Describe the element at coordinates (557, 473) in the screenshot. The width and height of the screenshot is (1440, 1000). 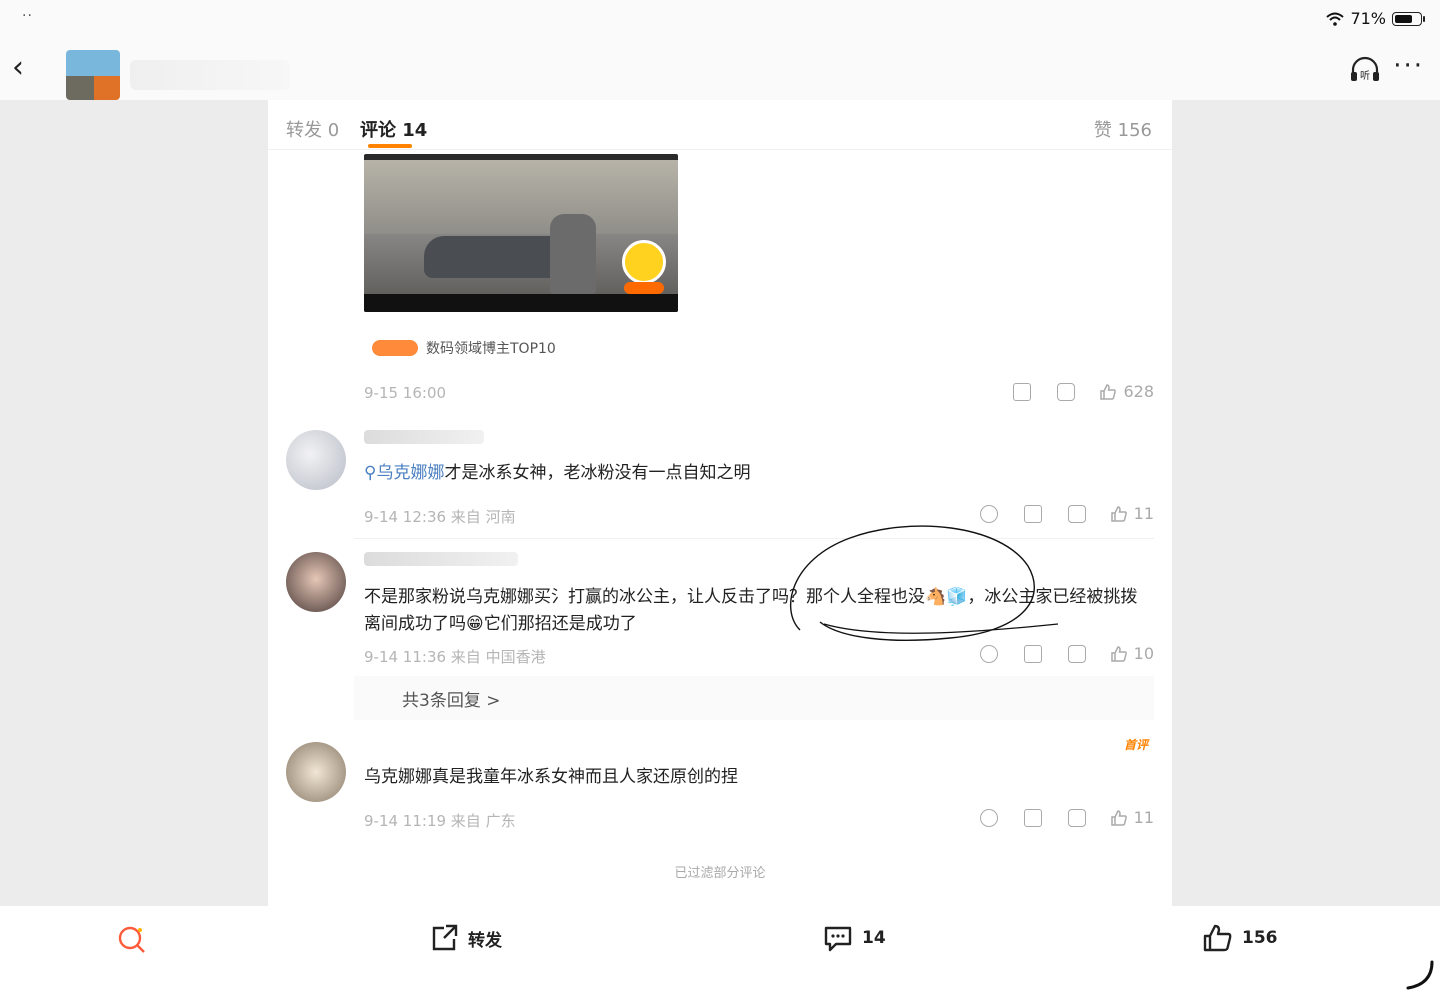
I see `comment-text: ⚲乌克娜娜才是冰系女神，老冰粉没有一点自知之明` at that location.